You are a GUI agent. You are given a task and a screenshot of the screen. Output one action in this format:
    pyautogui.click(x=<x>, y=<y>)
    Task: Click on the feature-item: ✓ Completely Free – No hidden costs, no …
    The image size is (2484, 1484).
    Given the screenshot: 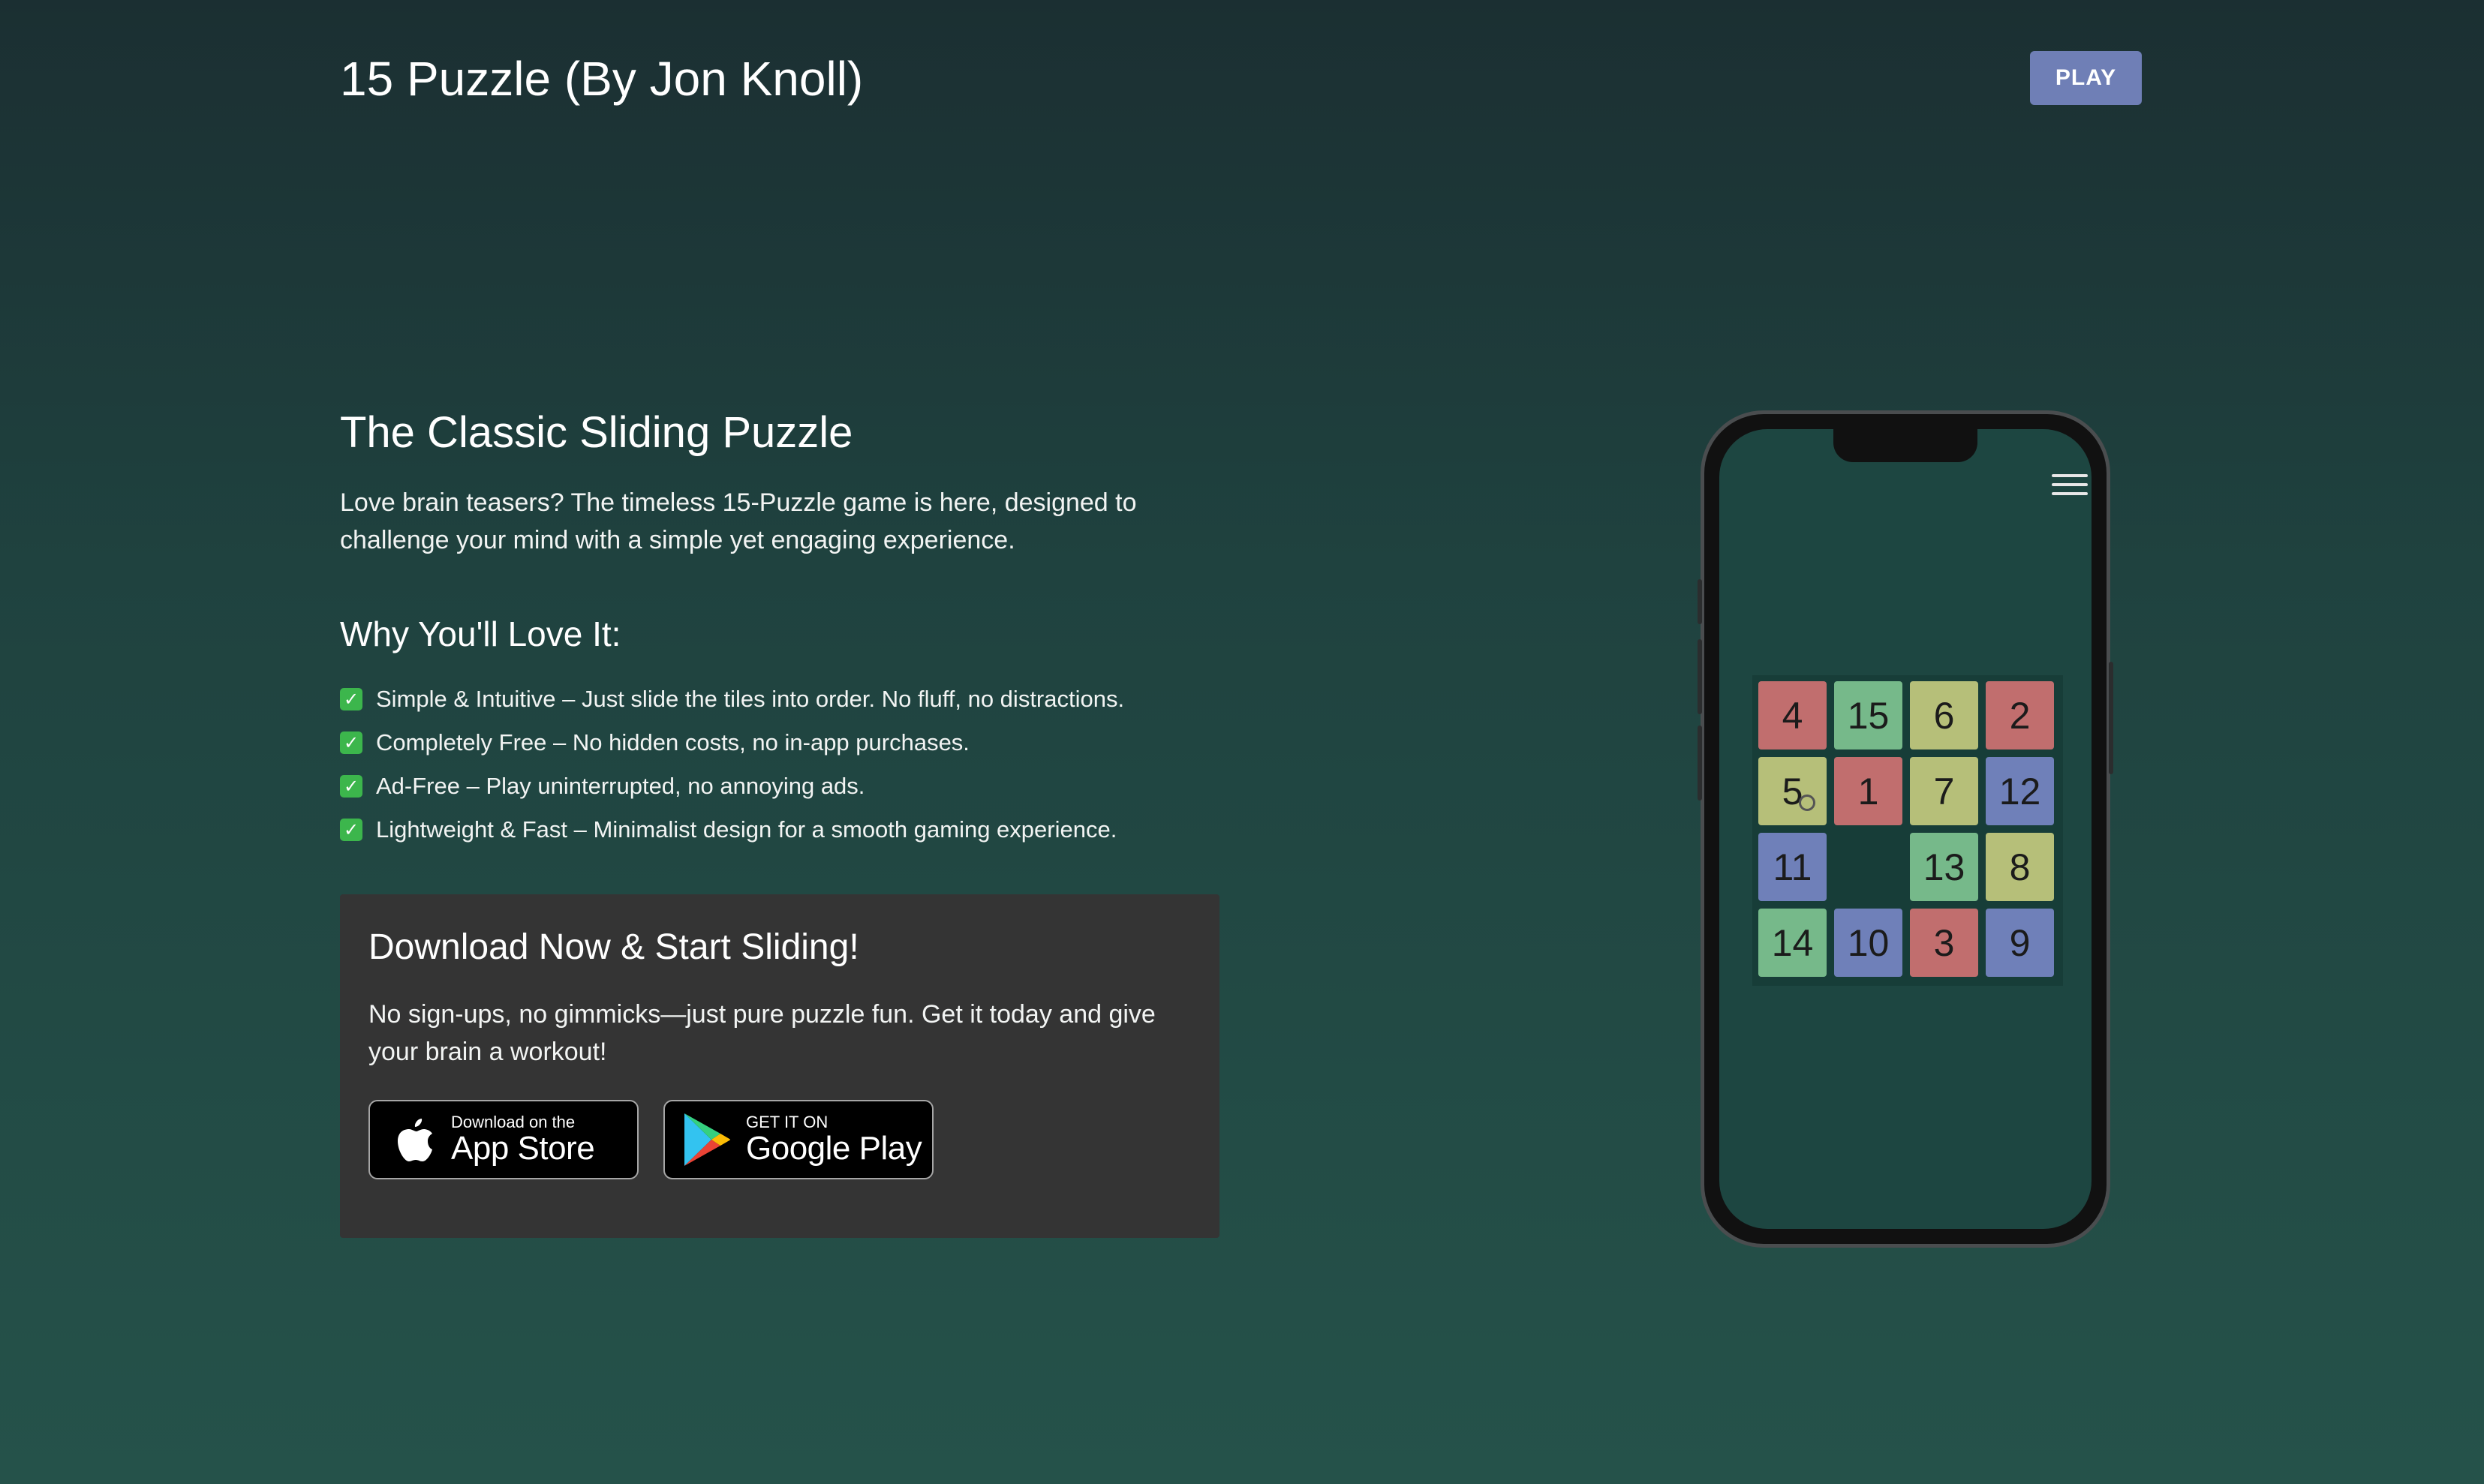 What is the action you would take?
    pyautogui.click(x=732, y=743)
    